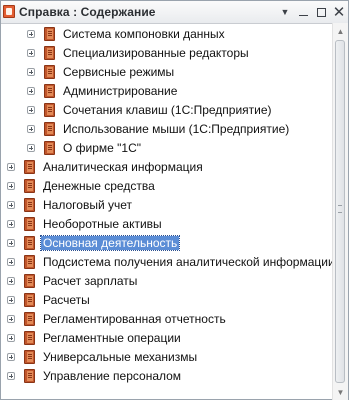 The width and height of the screenshot is (350, 401). Describe the element at coordinates (112, 376) in the screenshot. I see `tree-item-label: Управление персоналом` at that location.